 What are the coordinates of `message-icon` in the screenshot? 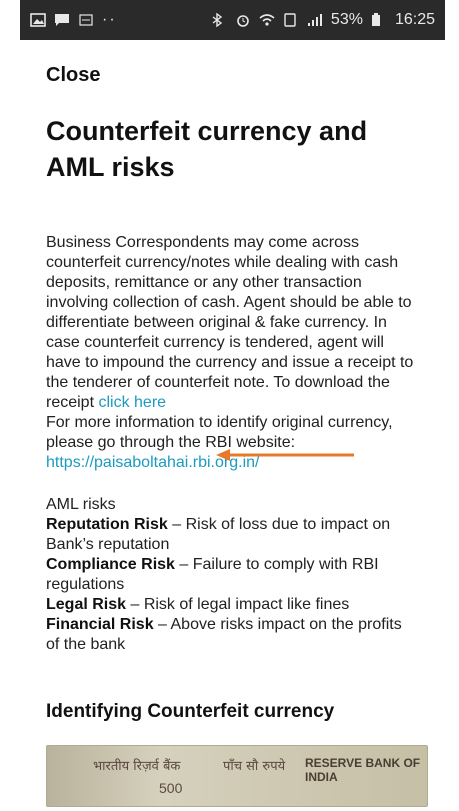 It's located at (62, 20).